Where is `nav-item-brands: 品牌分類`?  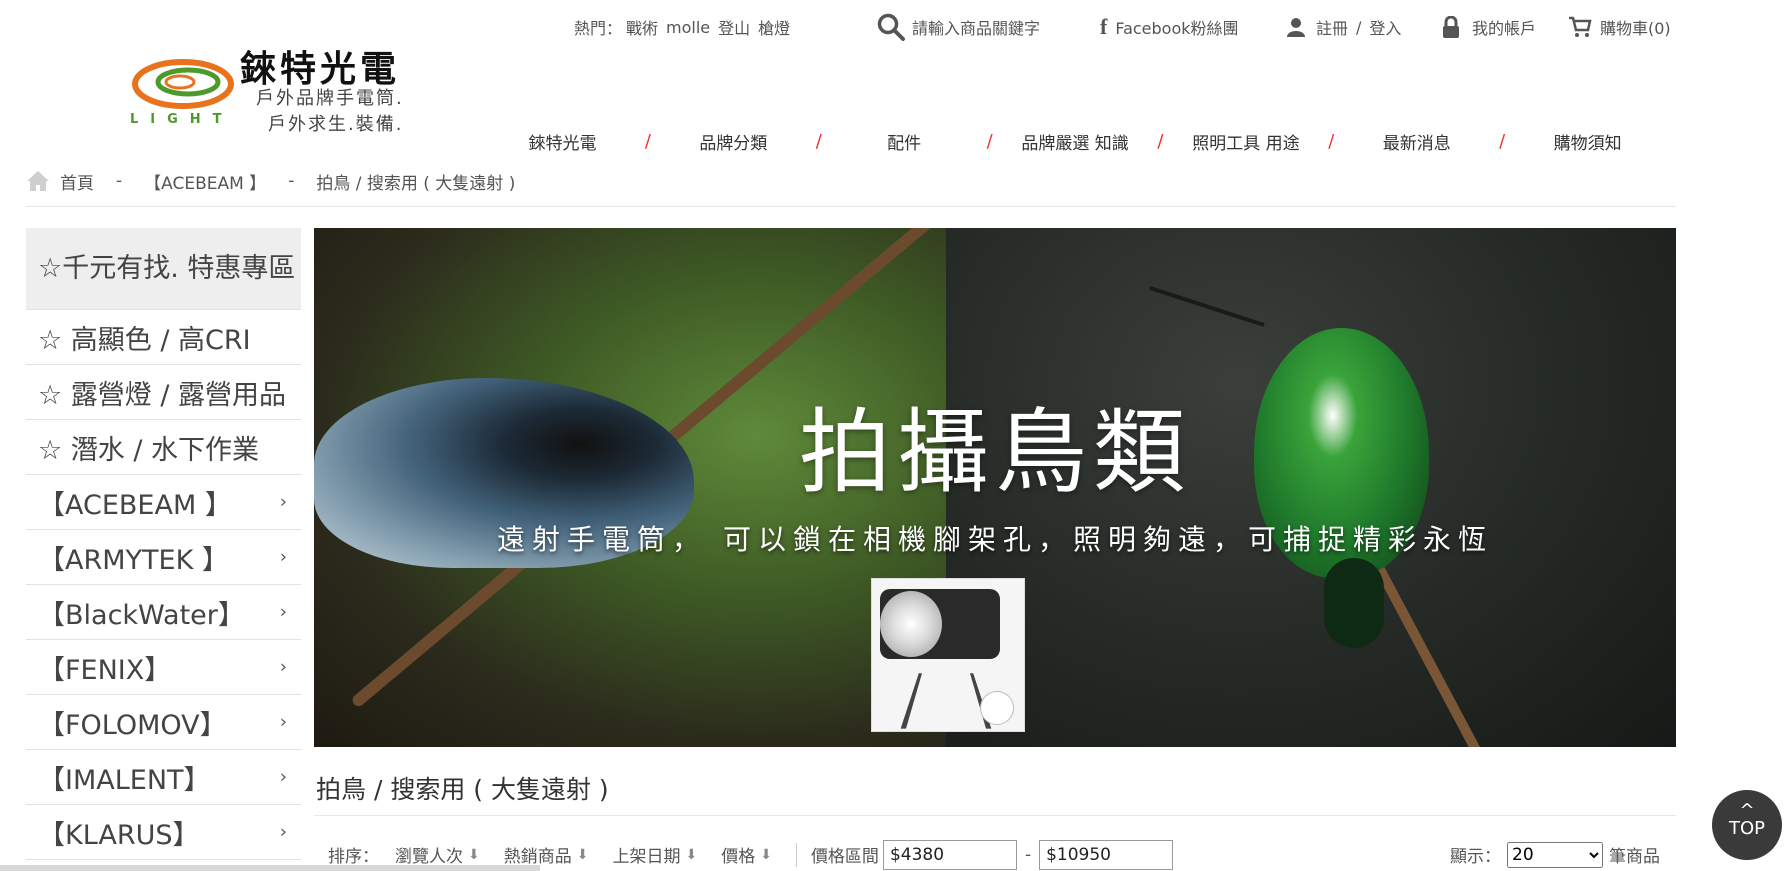 nav-item-brands: 品牌分類 is located at coordinates (733, 141).